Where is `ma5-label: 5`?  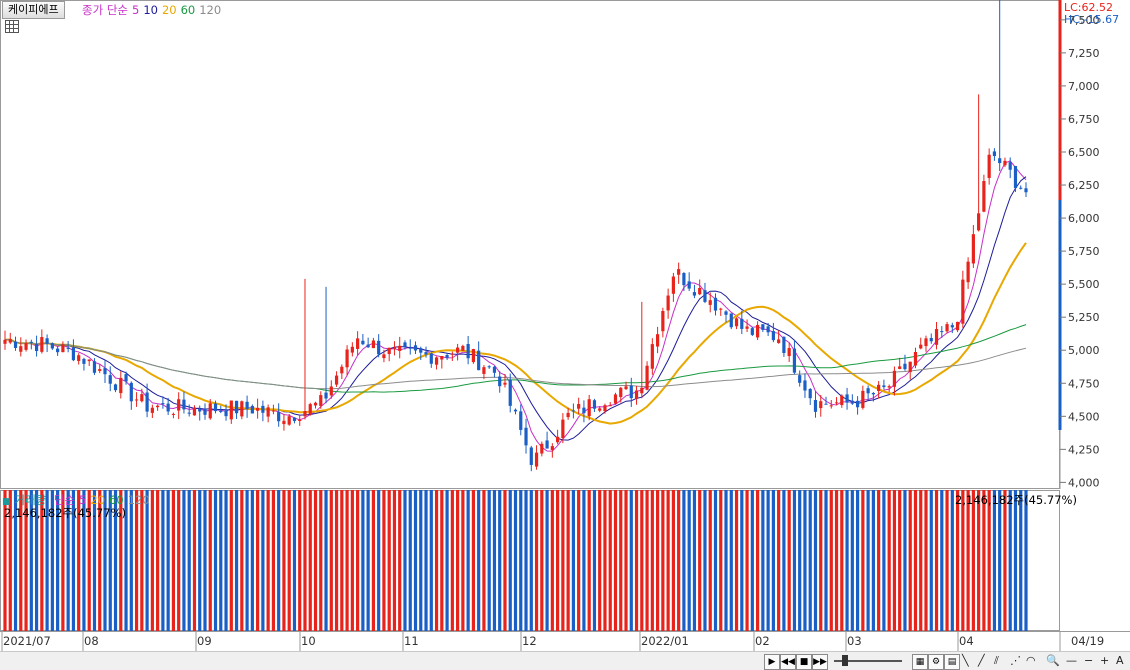
ma5-label: 5 is located at coordinates (135, 10).